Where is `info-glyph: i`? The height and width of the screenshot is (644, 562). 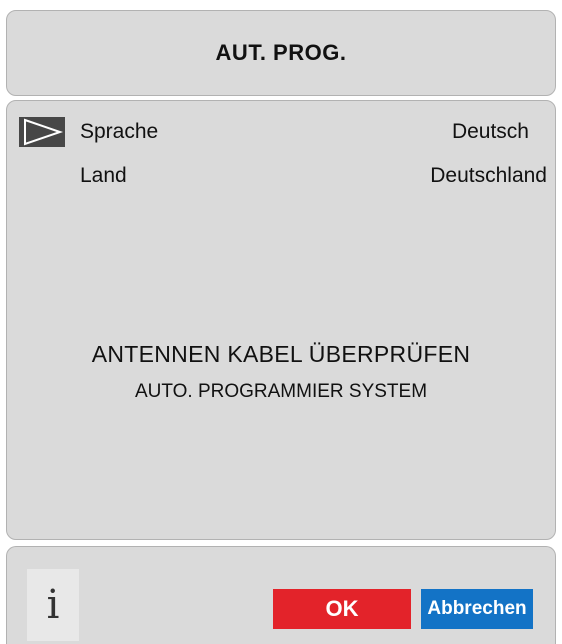 info-glyph: i is located at coordinates (53, 605).